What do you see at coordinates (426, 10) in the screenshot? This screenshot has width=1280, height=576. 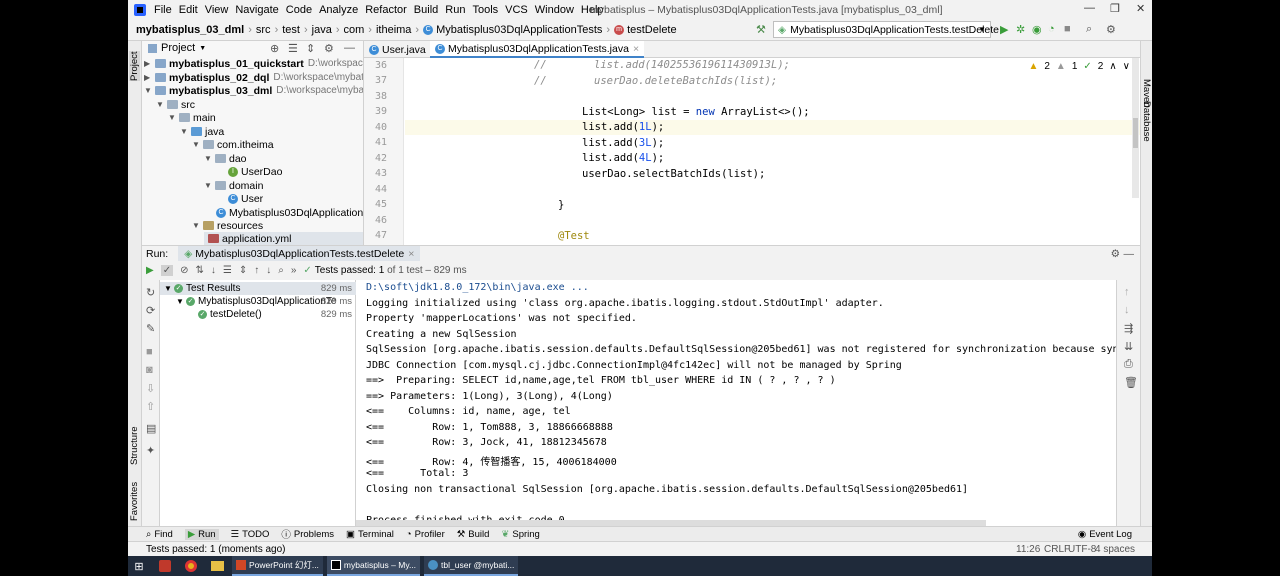 I see `menu-build: Build` at bounding box center [426, 10].